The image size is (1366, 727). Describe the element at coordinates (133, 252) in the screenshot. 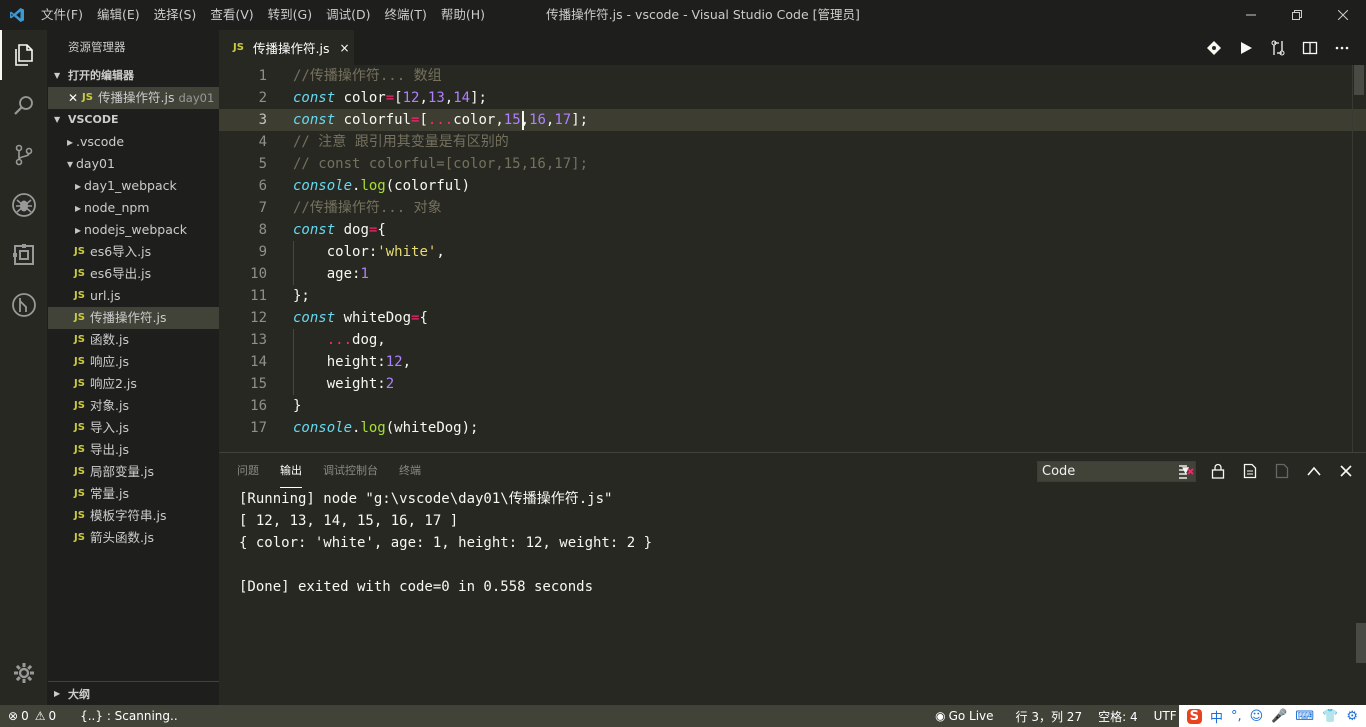

I see `file-item: JS es6导入.js` at that location.